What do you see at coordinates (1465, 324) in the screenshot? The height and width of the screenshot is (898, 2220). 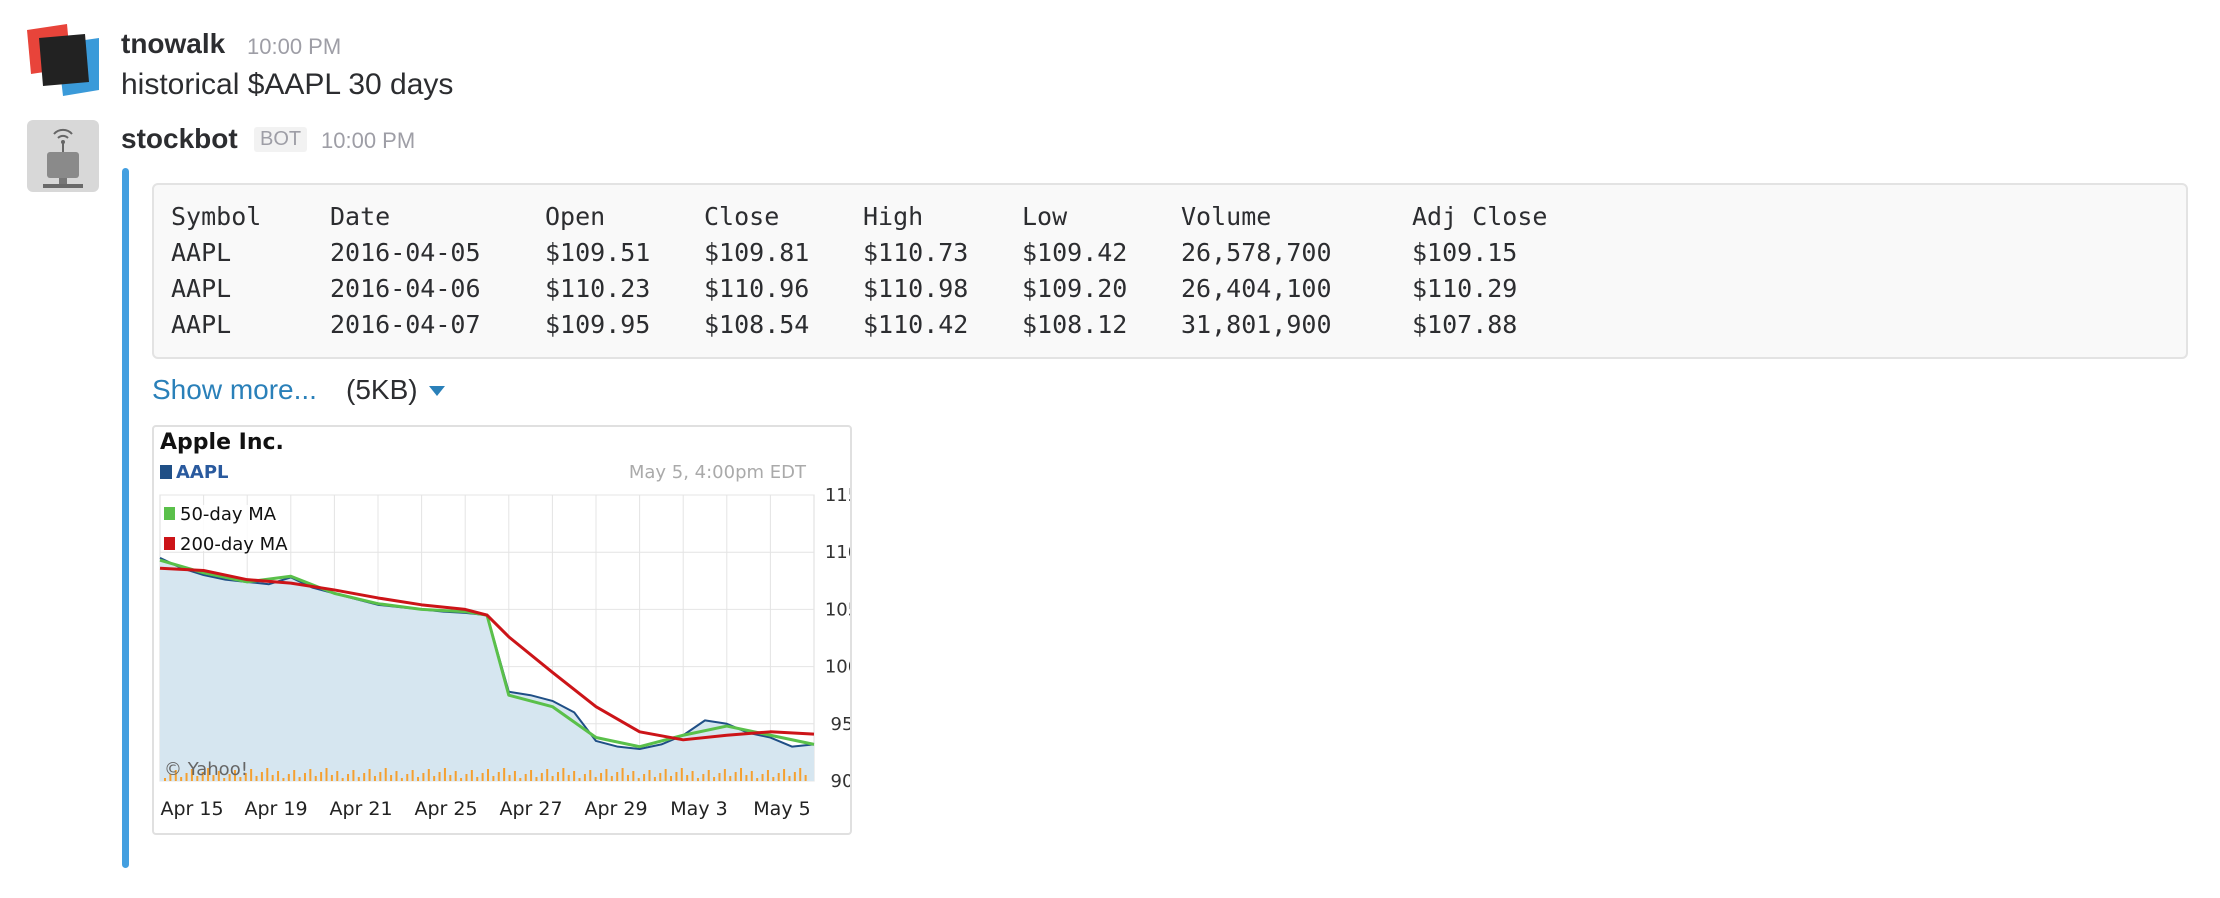 I see `table-cell: $107.88` at bounding box center [1465, 324].